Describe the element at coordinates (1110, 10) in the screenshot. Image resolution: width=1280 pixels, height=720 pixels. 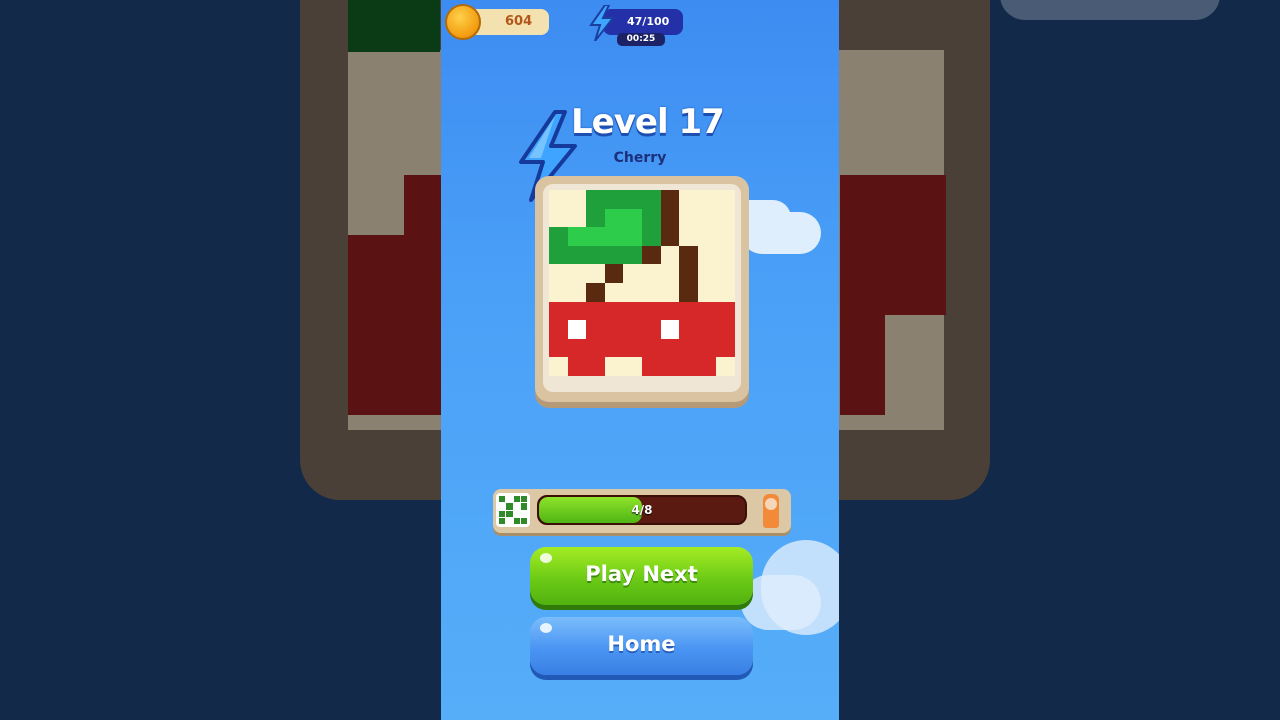
I see `backdrop-cloud` at that location.